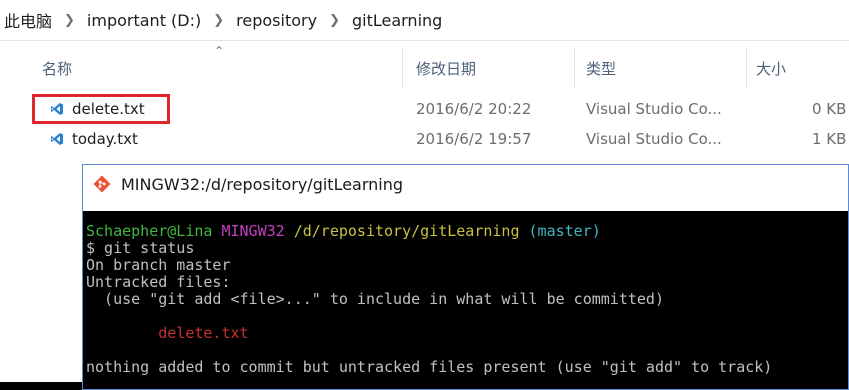  I want to click on breadcrumb-this-pc: 此电脑, so click(28, 20).